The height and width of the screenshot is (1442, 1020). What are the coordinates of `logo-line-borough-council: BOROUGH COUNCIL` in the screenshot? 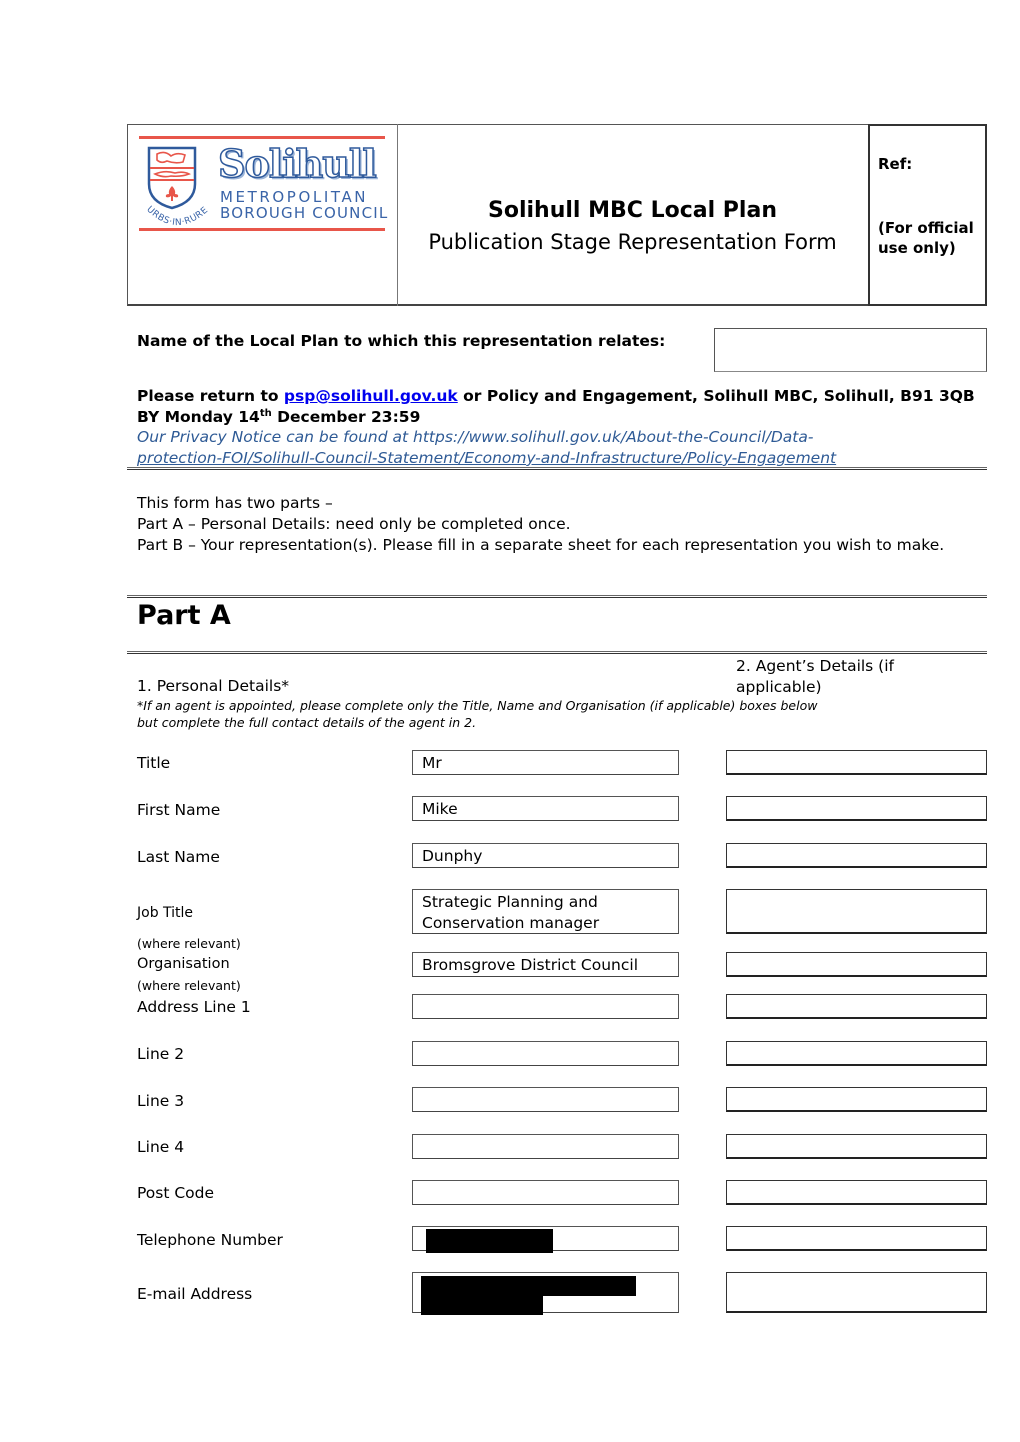 It's located at (304, 213).